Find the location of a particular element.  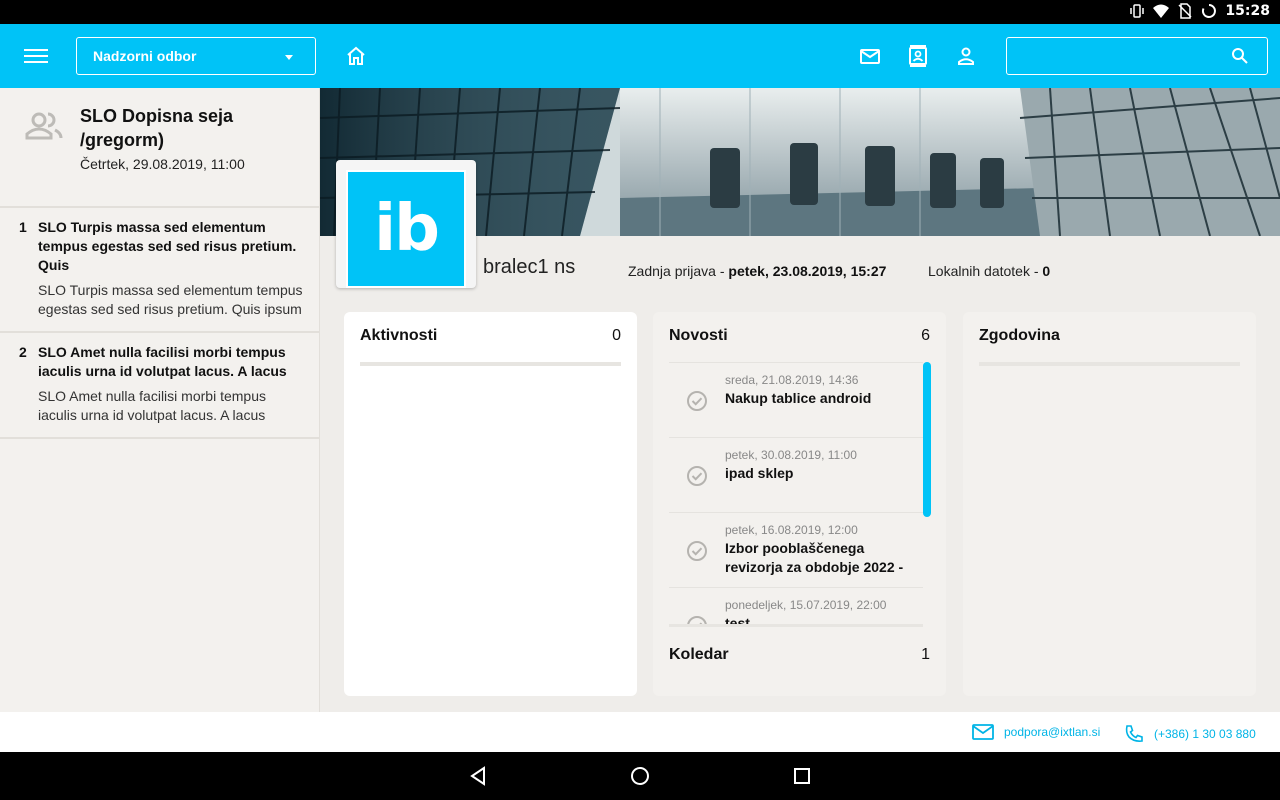

news-item-date: ponedeljek, 15.07.2019, 22:00 is located at coordinates (806, 605).